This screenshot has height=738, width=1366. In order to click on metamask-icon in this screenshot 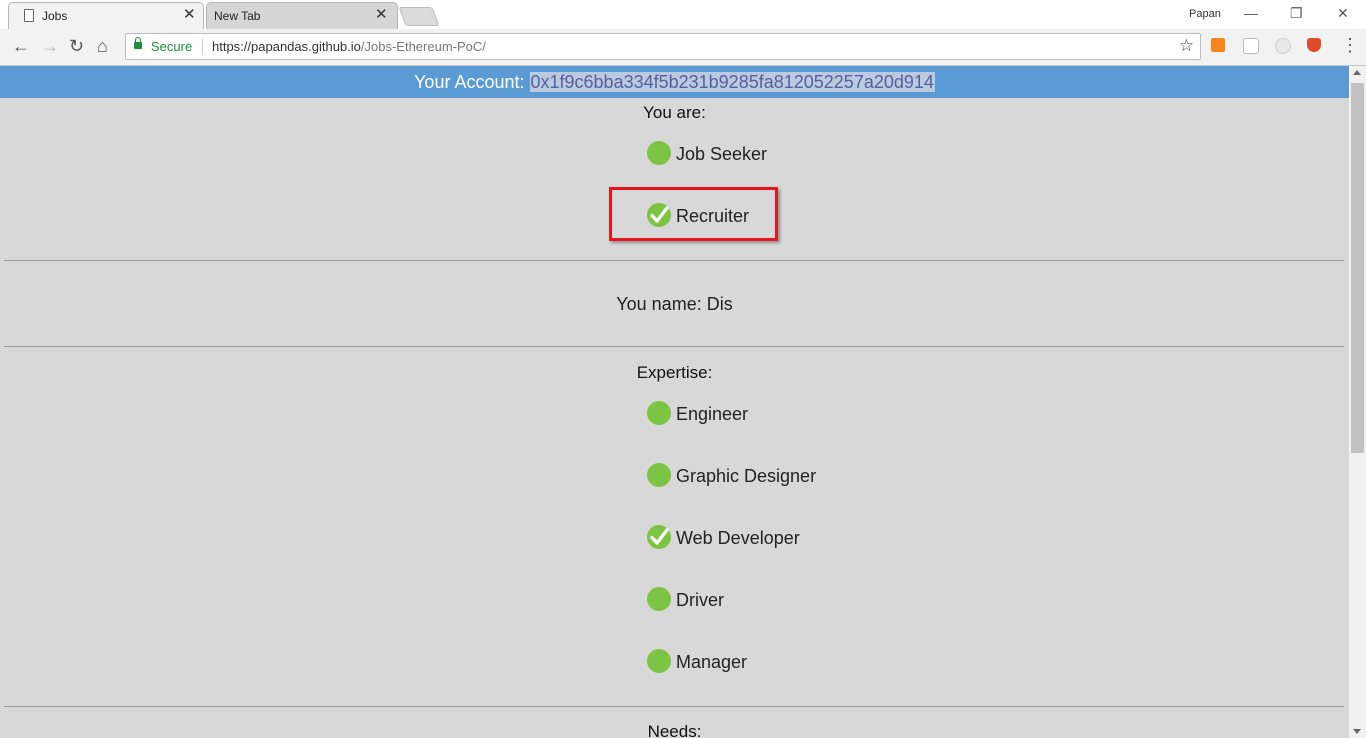, I will do `click(1218, 45)`.